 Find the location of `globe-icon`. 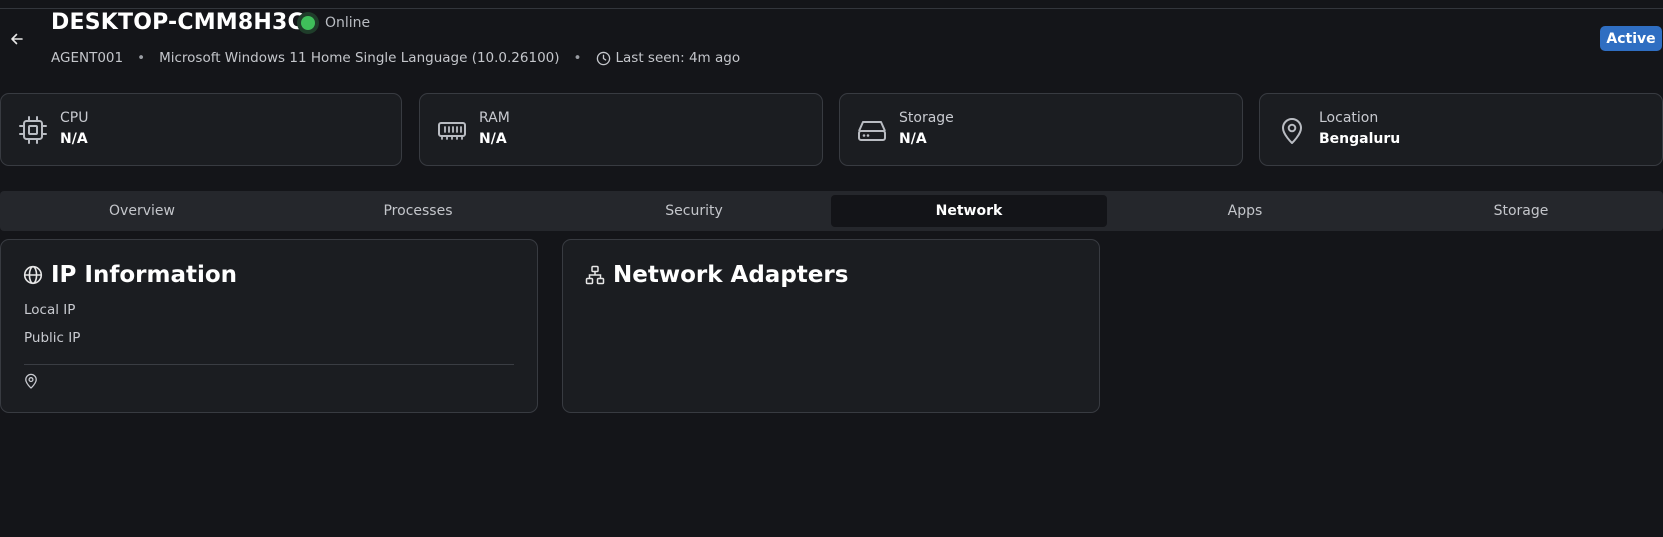

globe-icon is located at coordinates (33, 275).